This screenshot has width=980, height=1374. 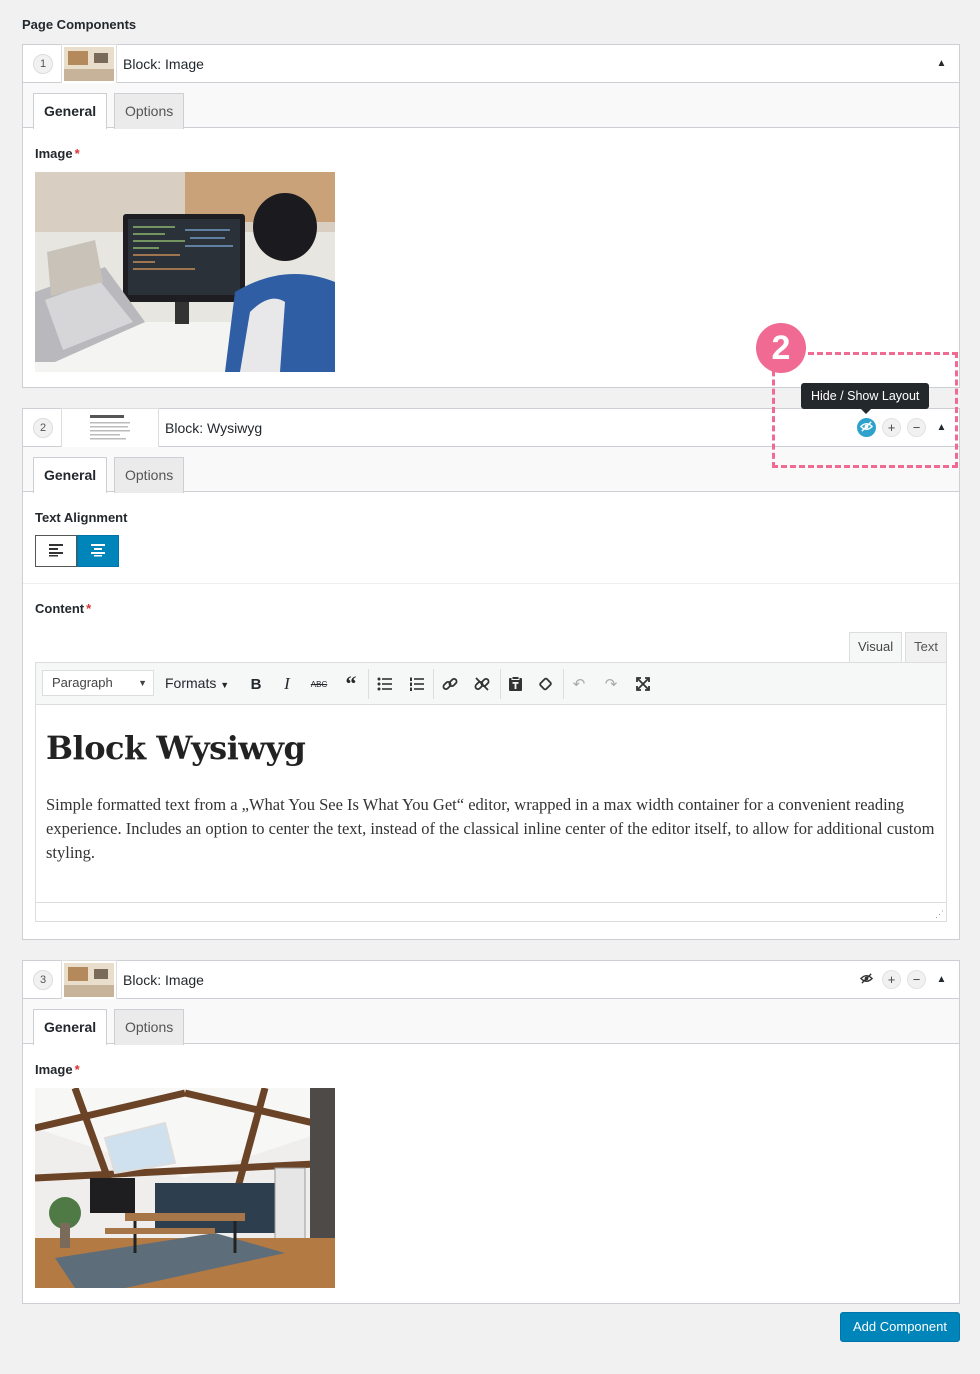 I want to click on minus-icon: −, so click(x=916, y=979).